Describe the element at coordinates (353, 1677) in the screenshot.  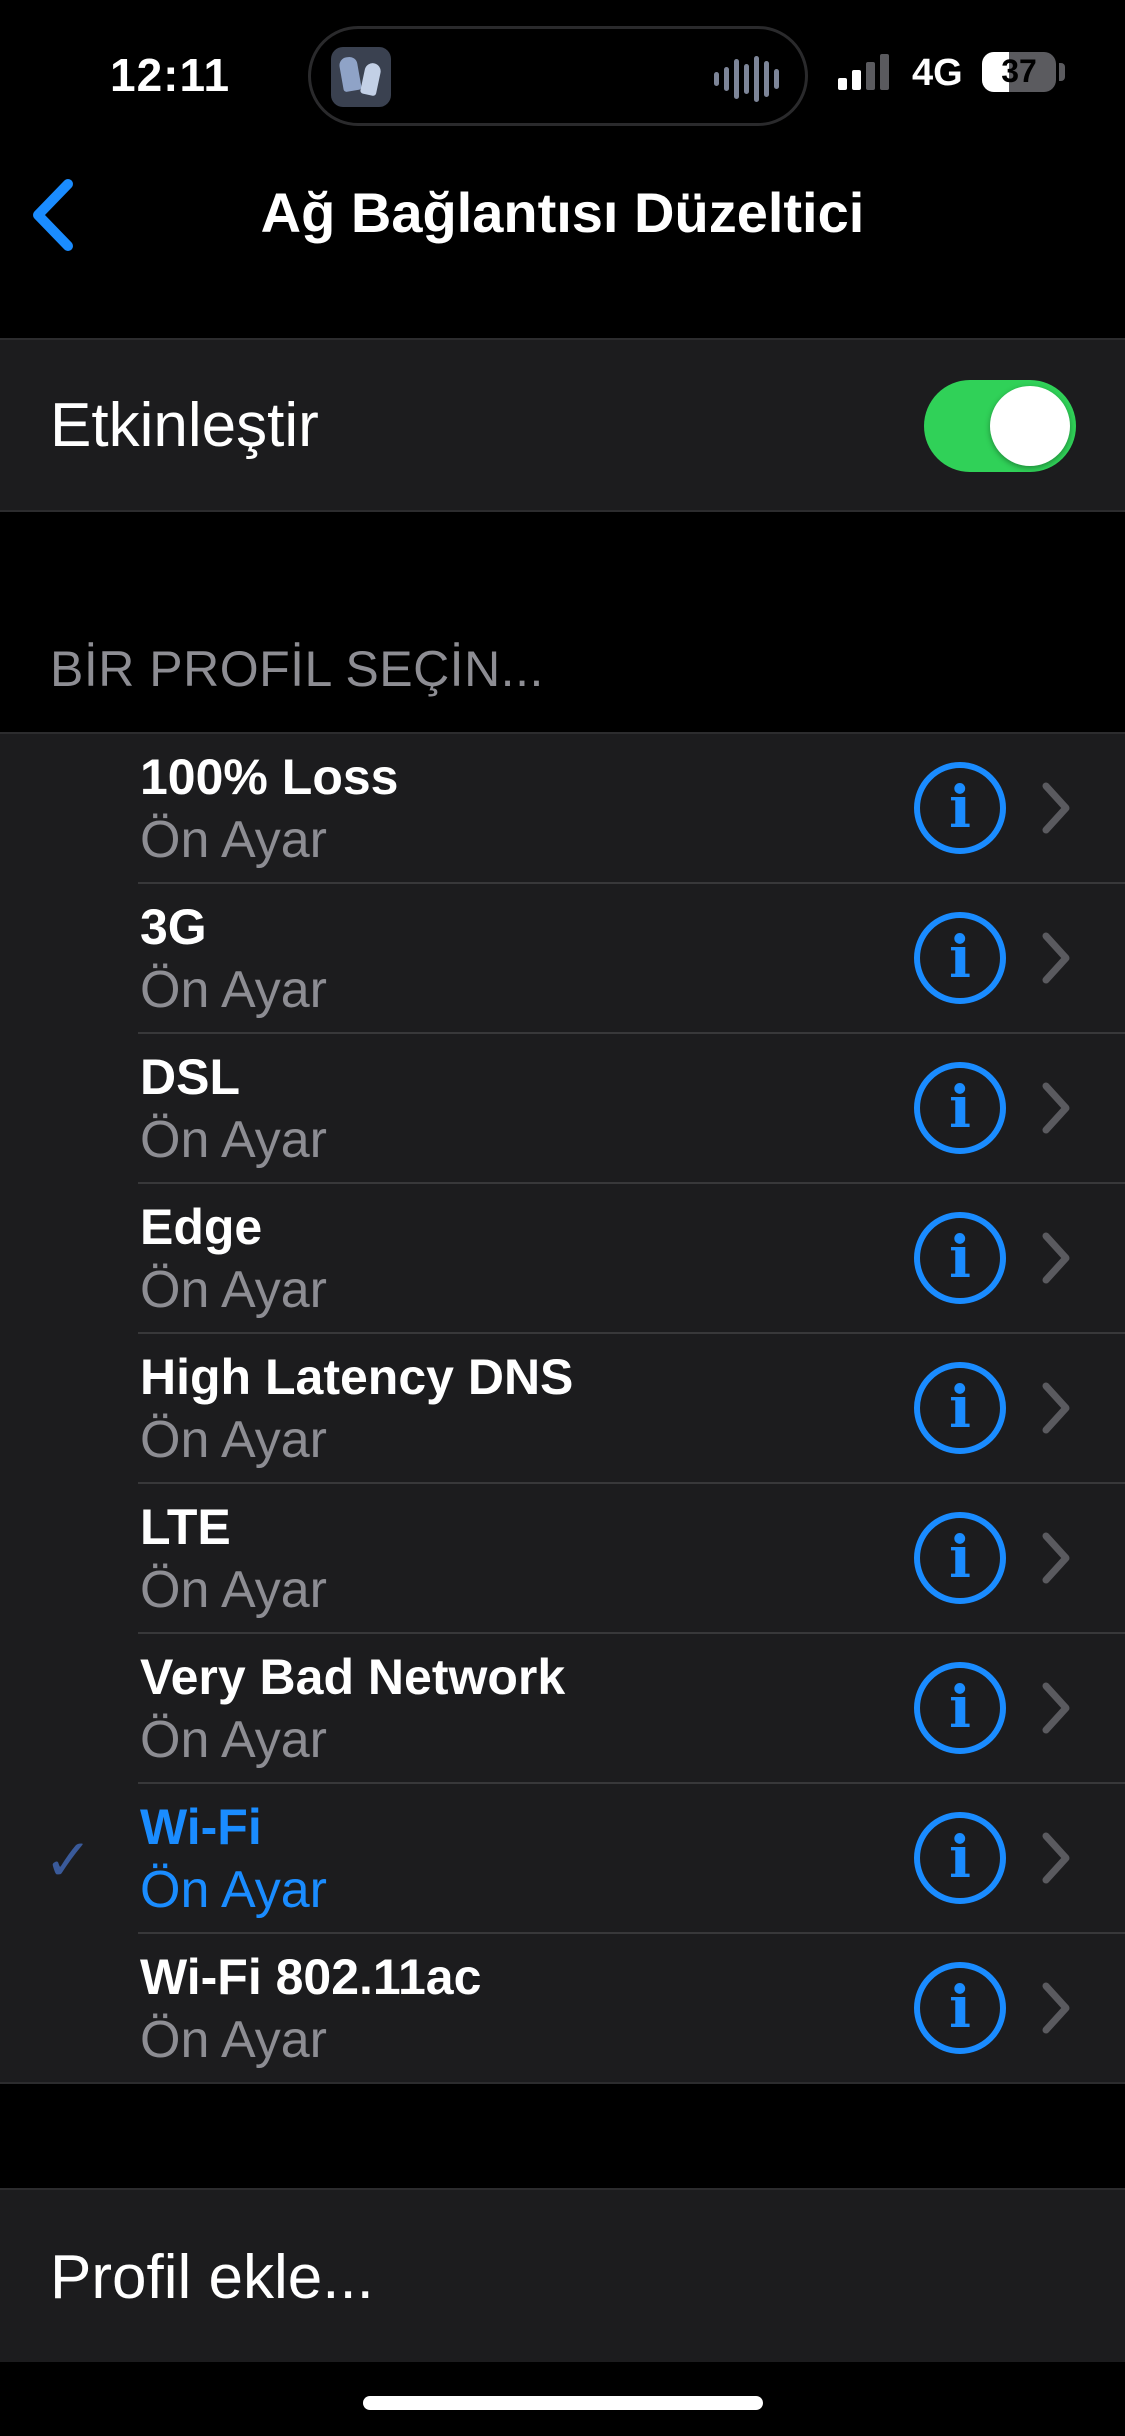
I see `profile-name: Very Bad Network` at that location.